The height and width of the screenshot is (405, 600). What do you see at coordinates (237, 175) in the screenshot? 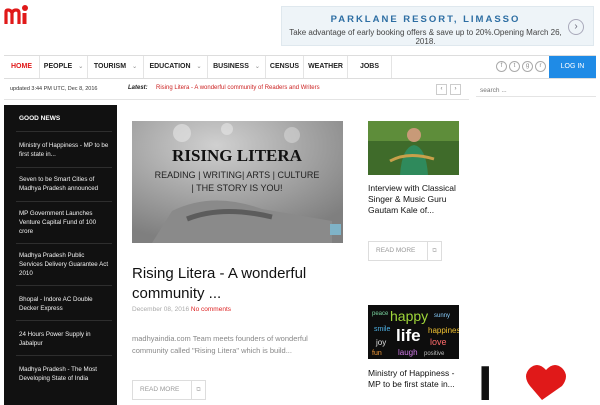
I see `featured-image-line1: READING | WRITING| ARTS | CULTURE` at bounding box center [237, 175].